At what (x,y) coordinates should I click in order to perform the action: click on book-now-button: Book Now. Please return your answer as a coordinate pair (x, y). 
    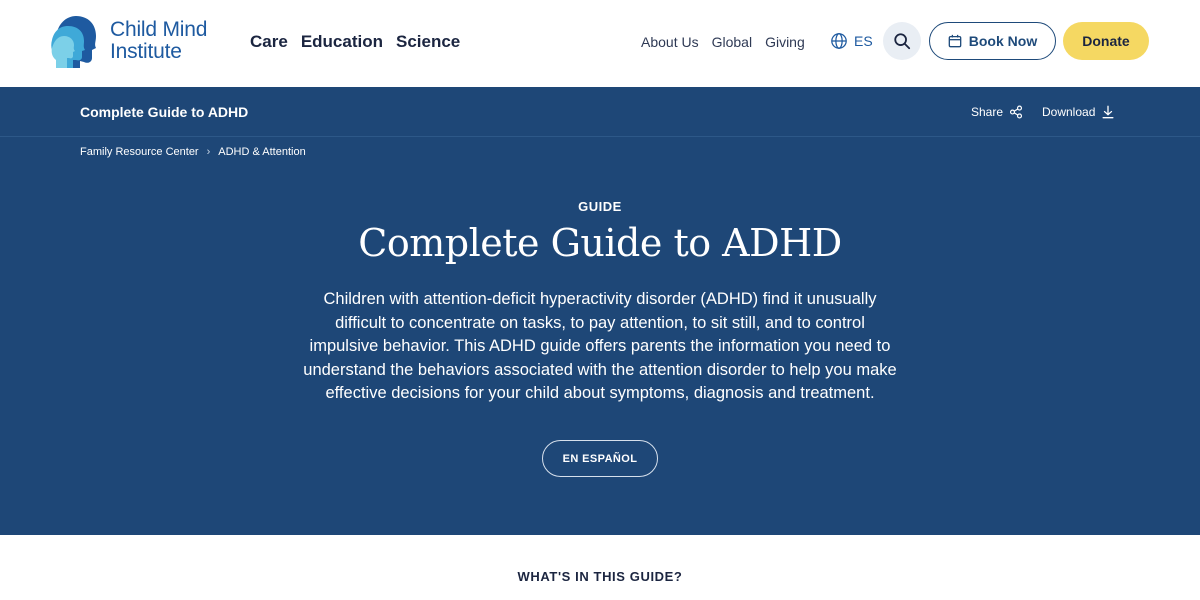
    Looking at the image, I should click on (992, 41).